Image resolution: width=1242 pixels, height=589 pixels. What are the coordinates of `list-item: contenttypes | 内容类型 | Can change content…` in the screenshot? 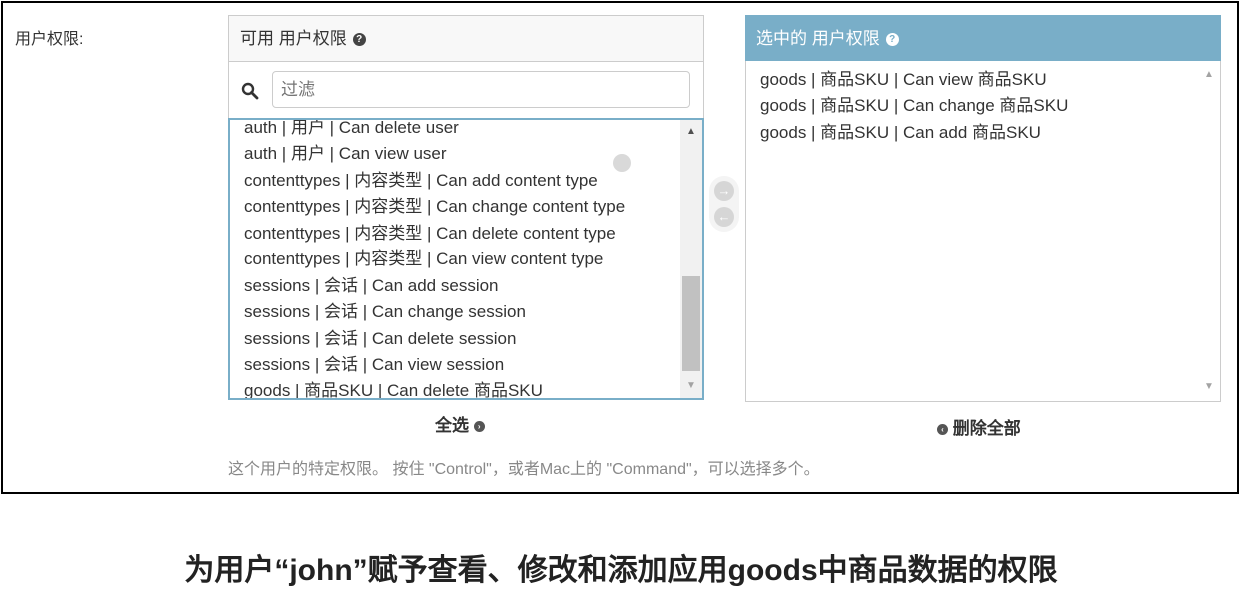 It's located at (434, 204).